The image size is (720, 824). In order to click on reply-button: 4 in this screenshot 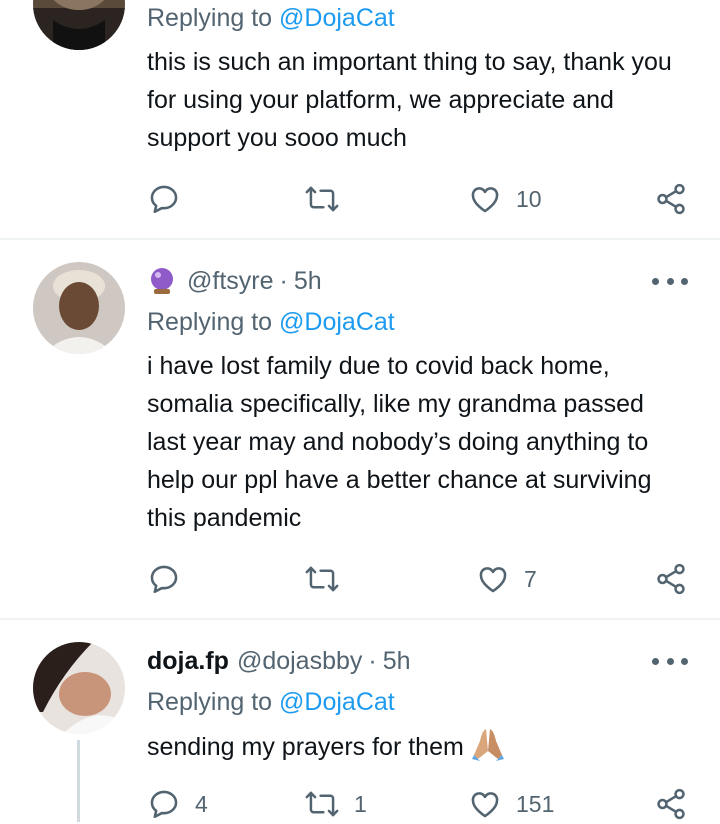, I will do `click(177, 804)`.